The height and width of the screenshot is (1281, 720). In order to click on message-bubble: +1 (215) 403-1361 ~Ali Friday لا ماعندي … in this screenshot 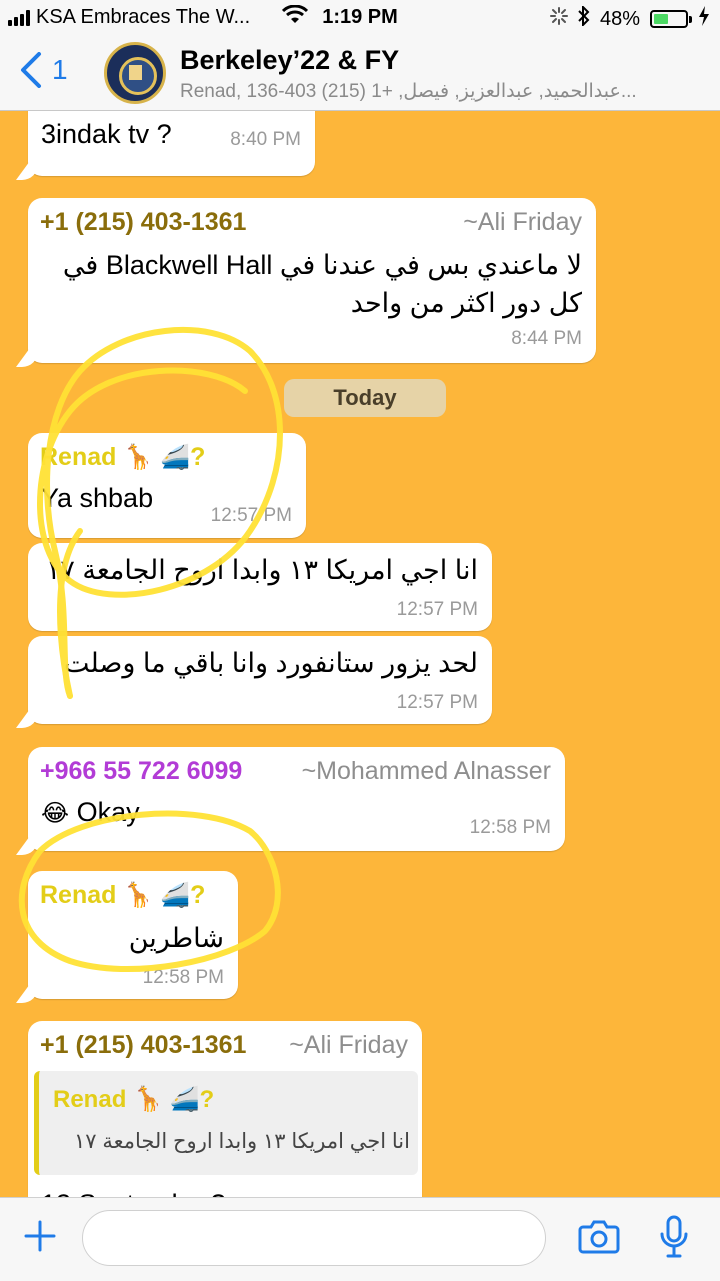, I will do `click(312, 280)`.